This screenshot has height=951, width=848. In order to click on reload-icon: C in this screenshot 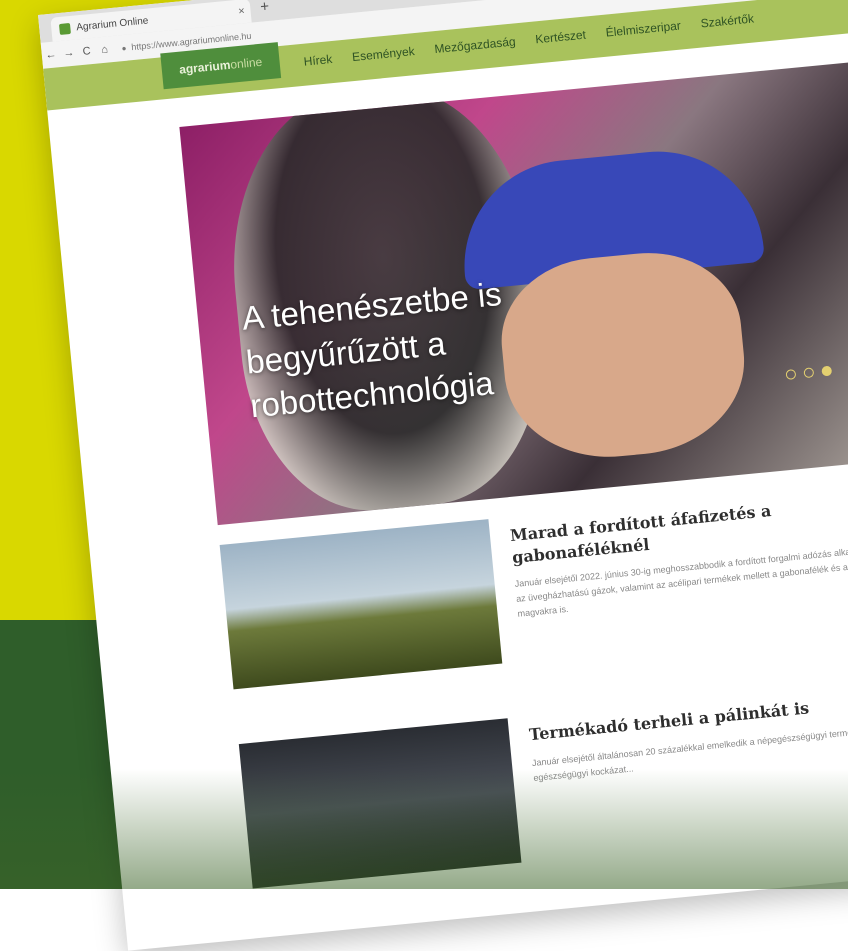, I will do `click(86, 52)`.